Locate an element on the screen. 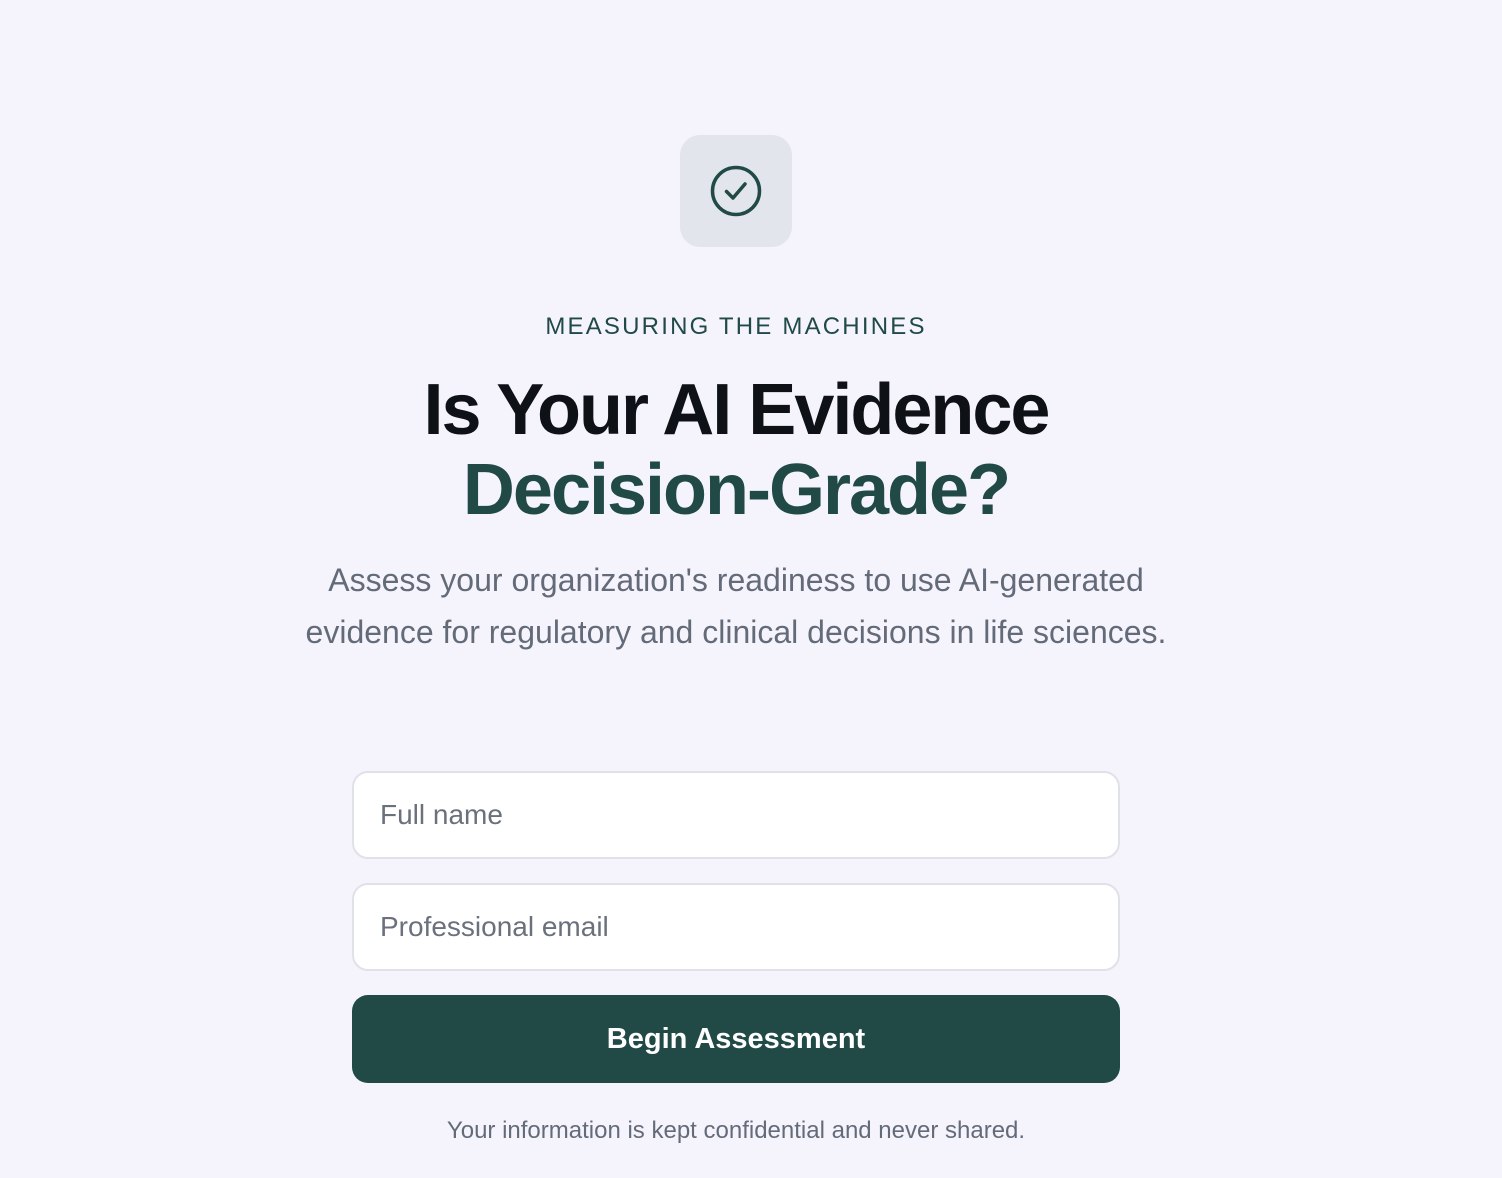 The height and width of the screenshot is (1178, 1502). begin-assessment-button: Begin Assessment is located at coordinates (736, 1039).